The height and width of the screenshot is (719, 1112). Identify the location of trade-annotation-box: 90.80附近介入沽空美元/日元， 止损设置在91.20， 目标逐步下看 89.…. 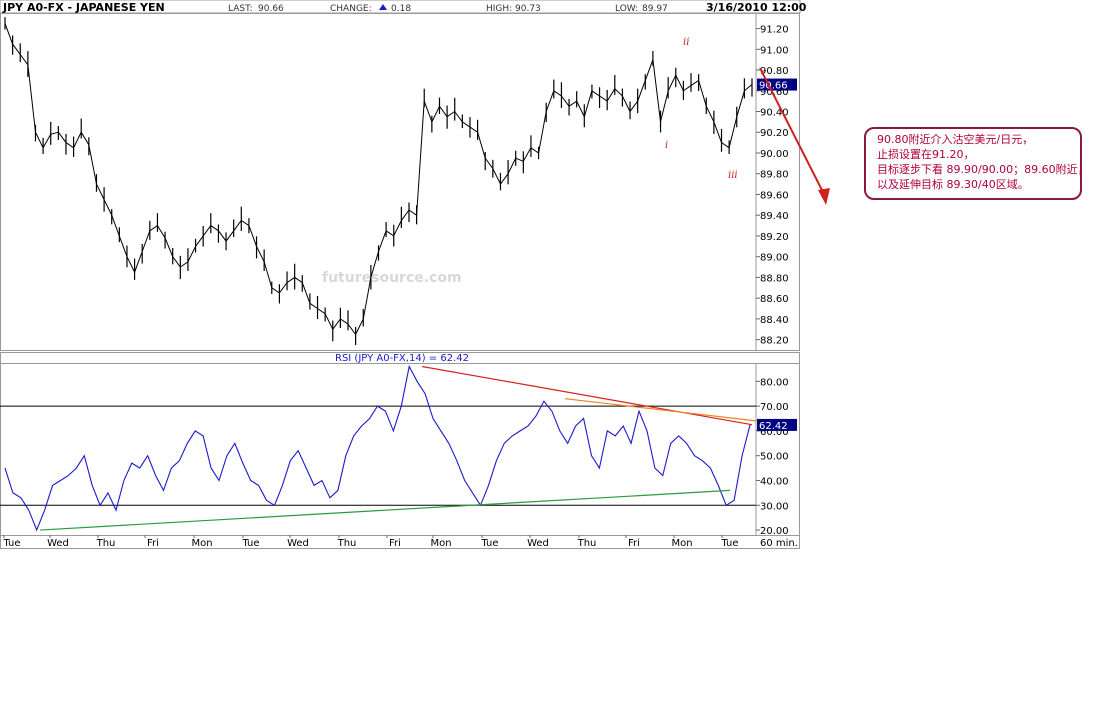
(976, 163).